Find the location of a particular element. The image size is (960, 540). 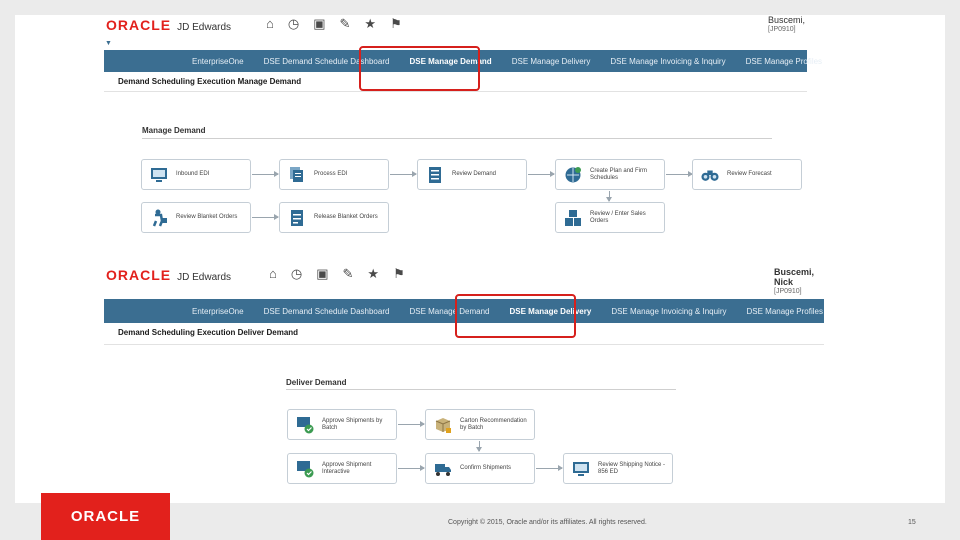

oracle-footer-logo: ORACLE is located at coordinates (105, 516).